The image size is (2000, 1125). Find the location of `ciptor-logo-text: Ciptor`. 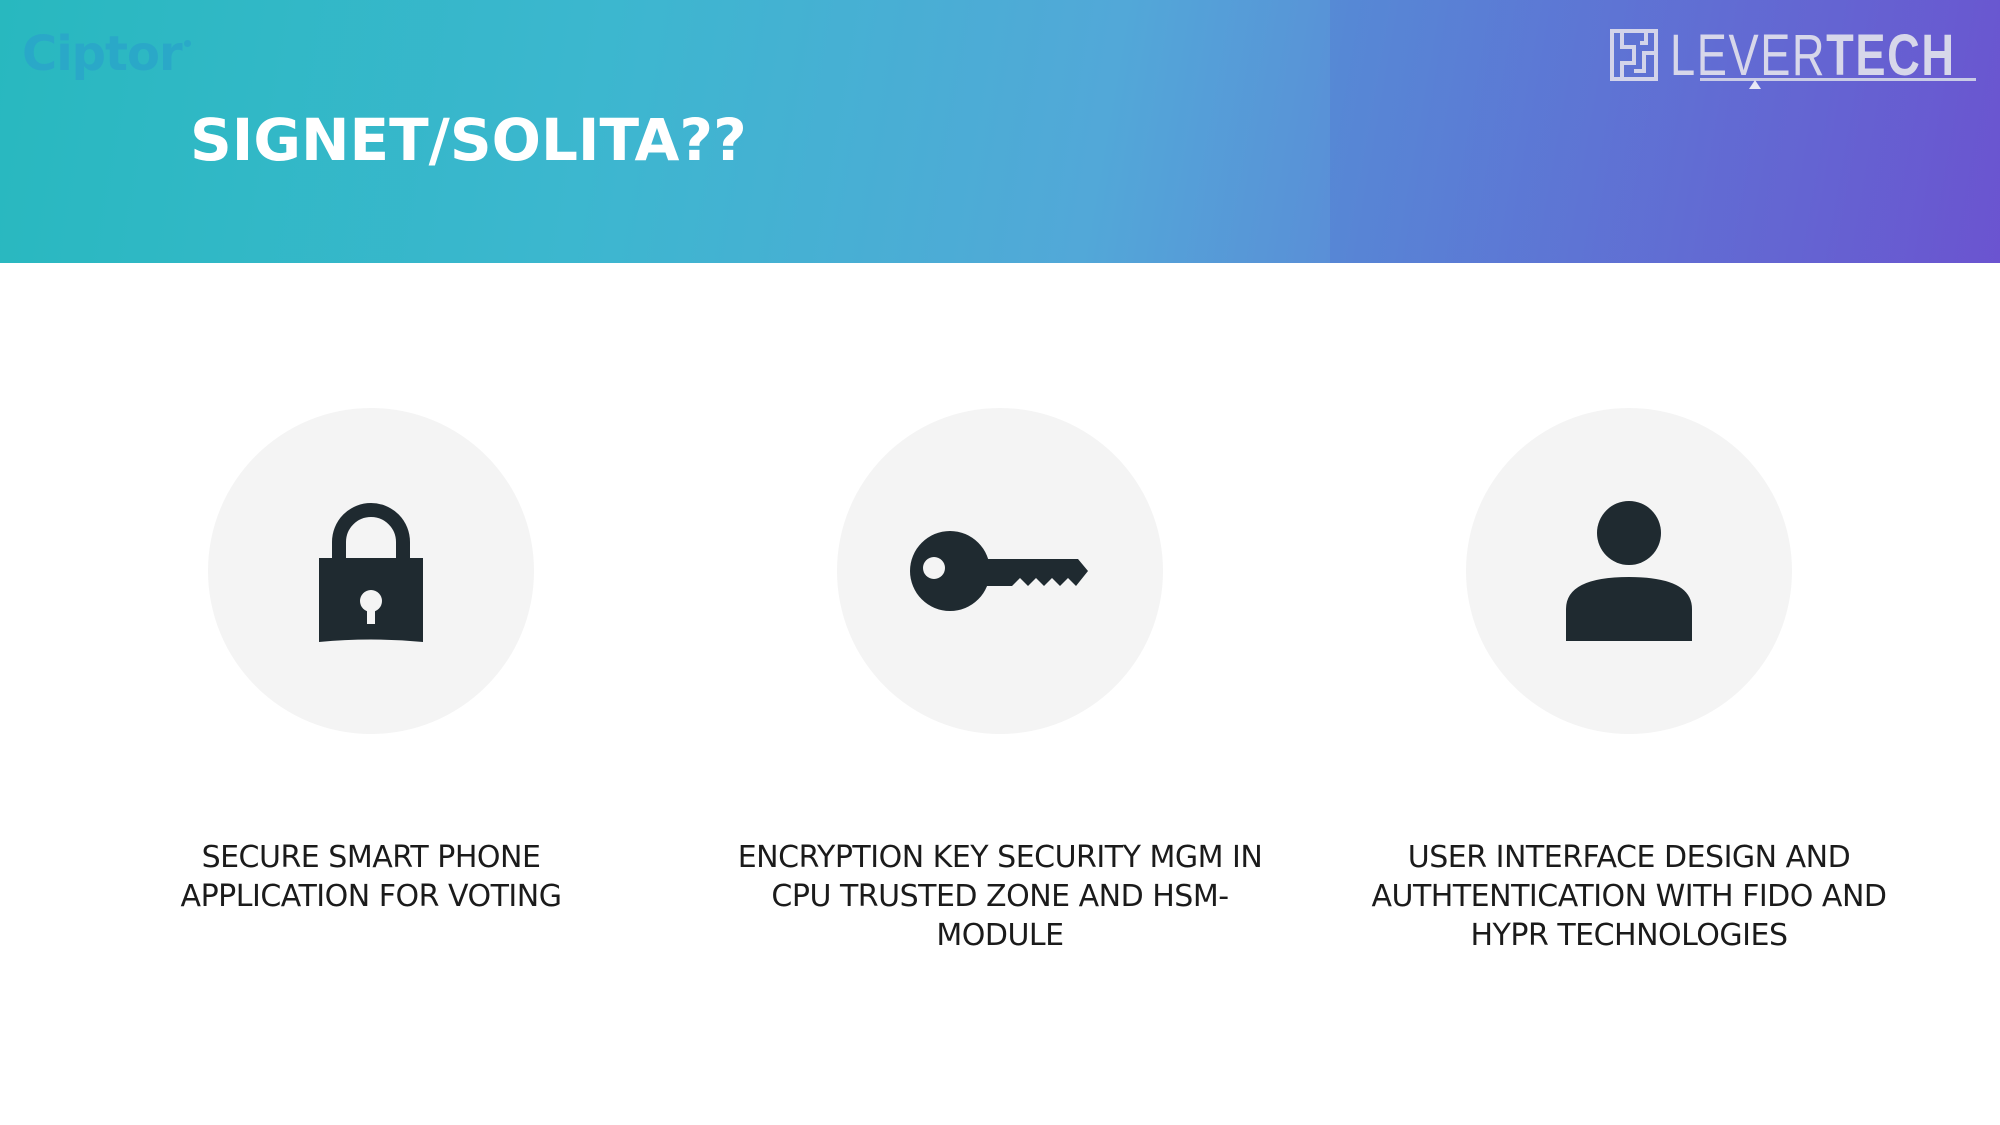

ciptor-logo-text: Ciptor is located at coordinates (102, 54).